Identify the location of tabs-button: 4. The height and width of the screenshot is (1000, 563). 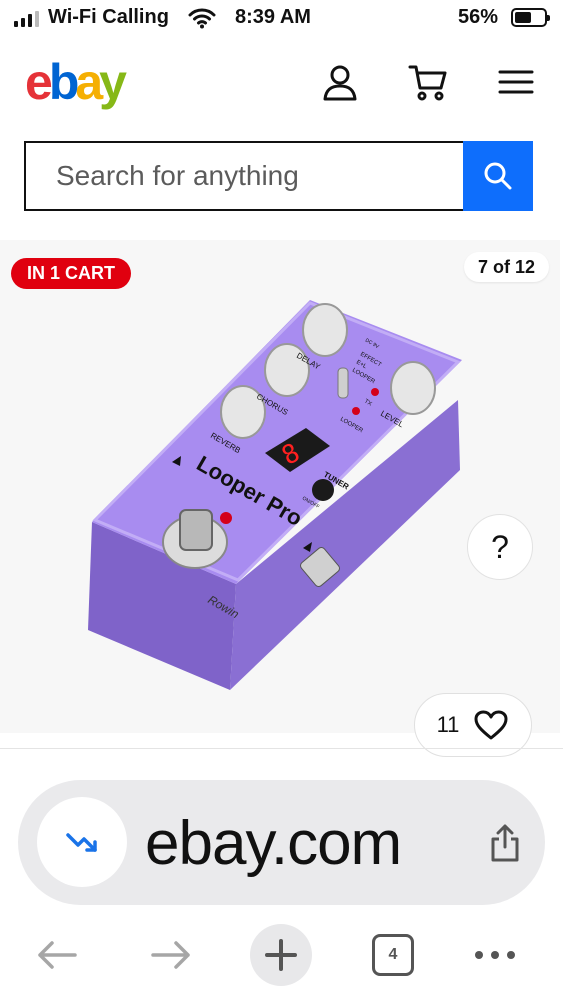
(393, 955).